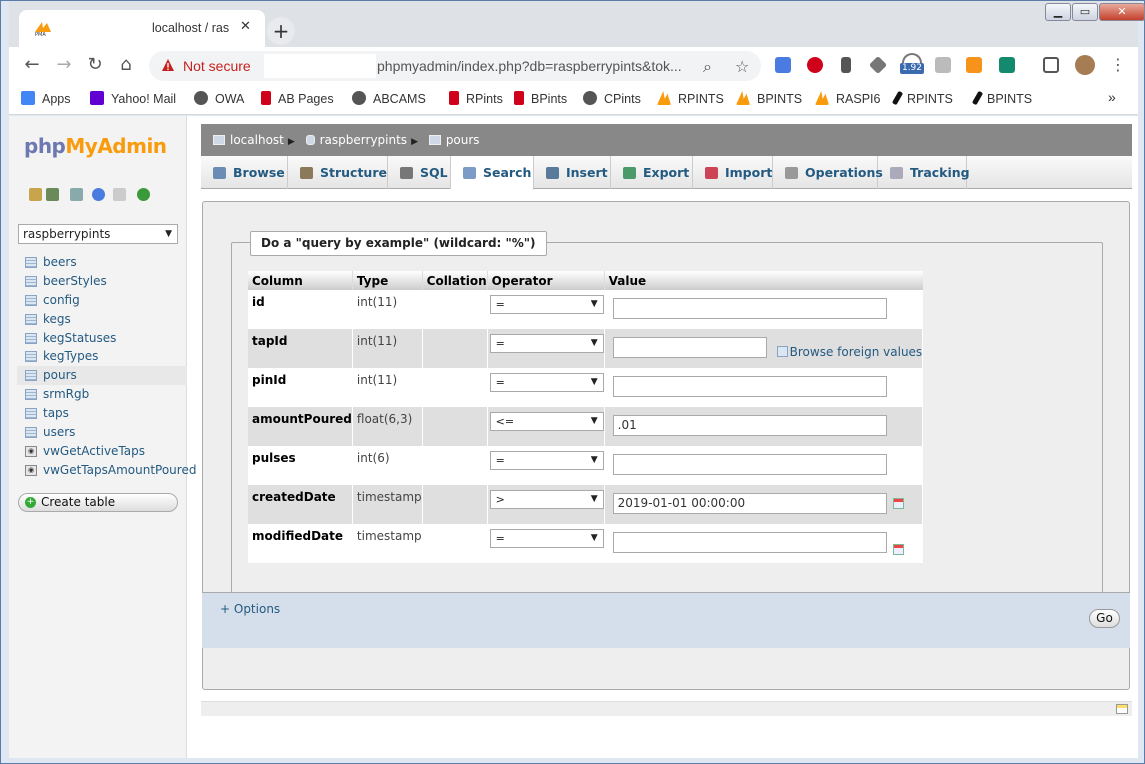 This screenshot has width=1145, height=764. I want to click on value-input: 2019-01-01 00:00:00, so click(749, 503).